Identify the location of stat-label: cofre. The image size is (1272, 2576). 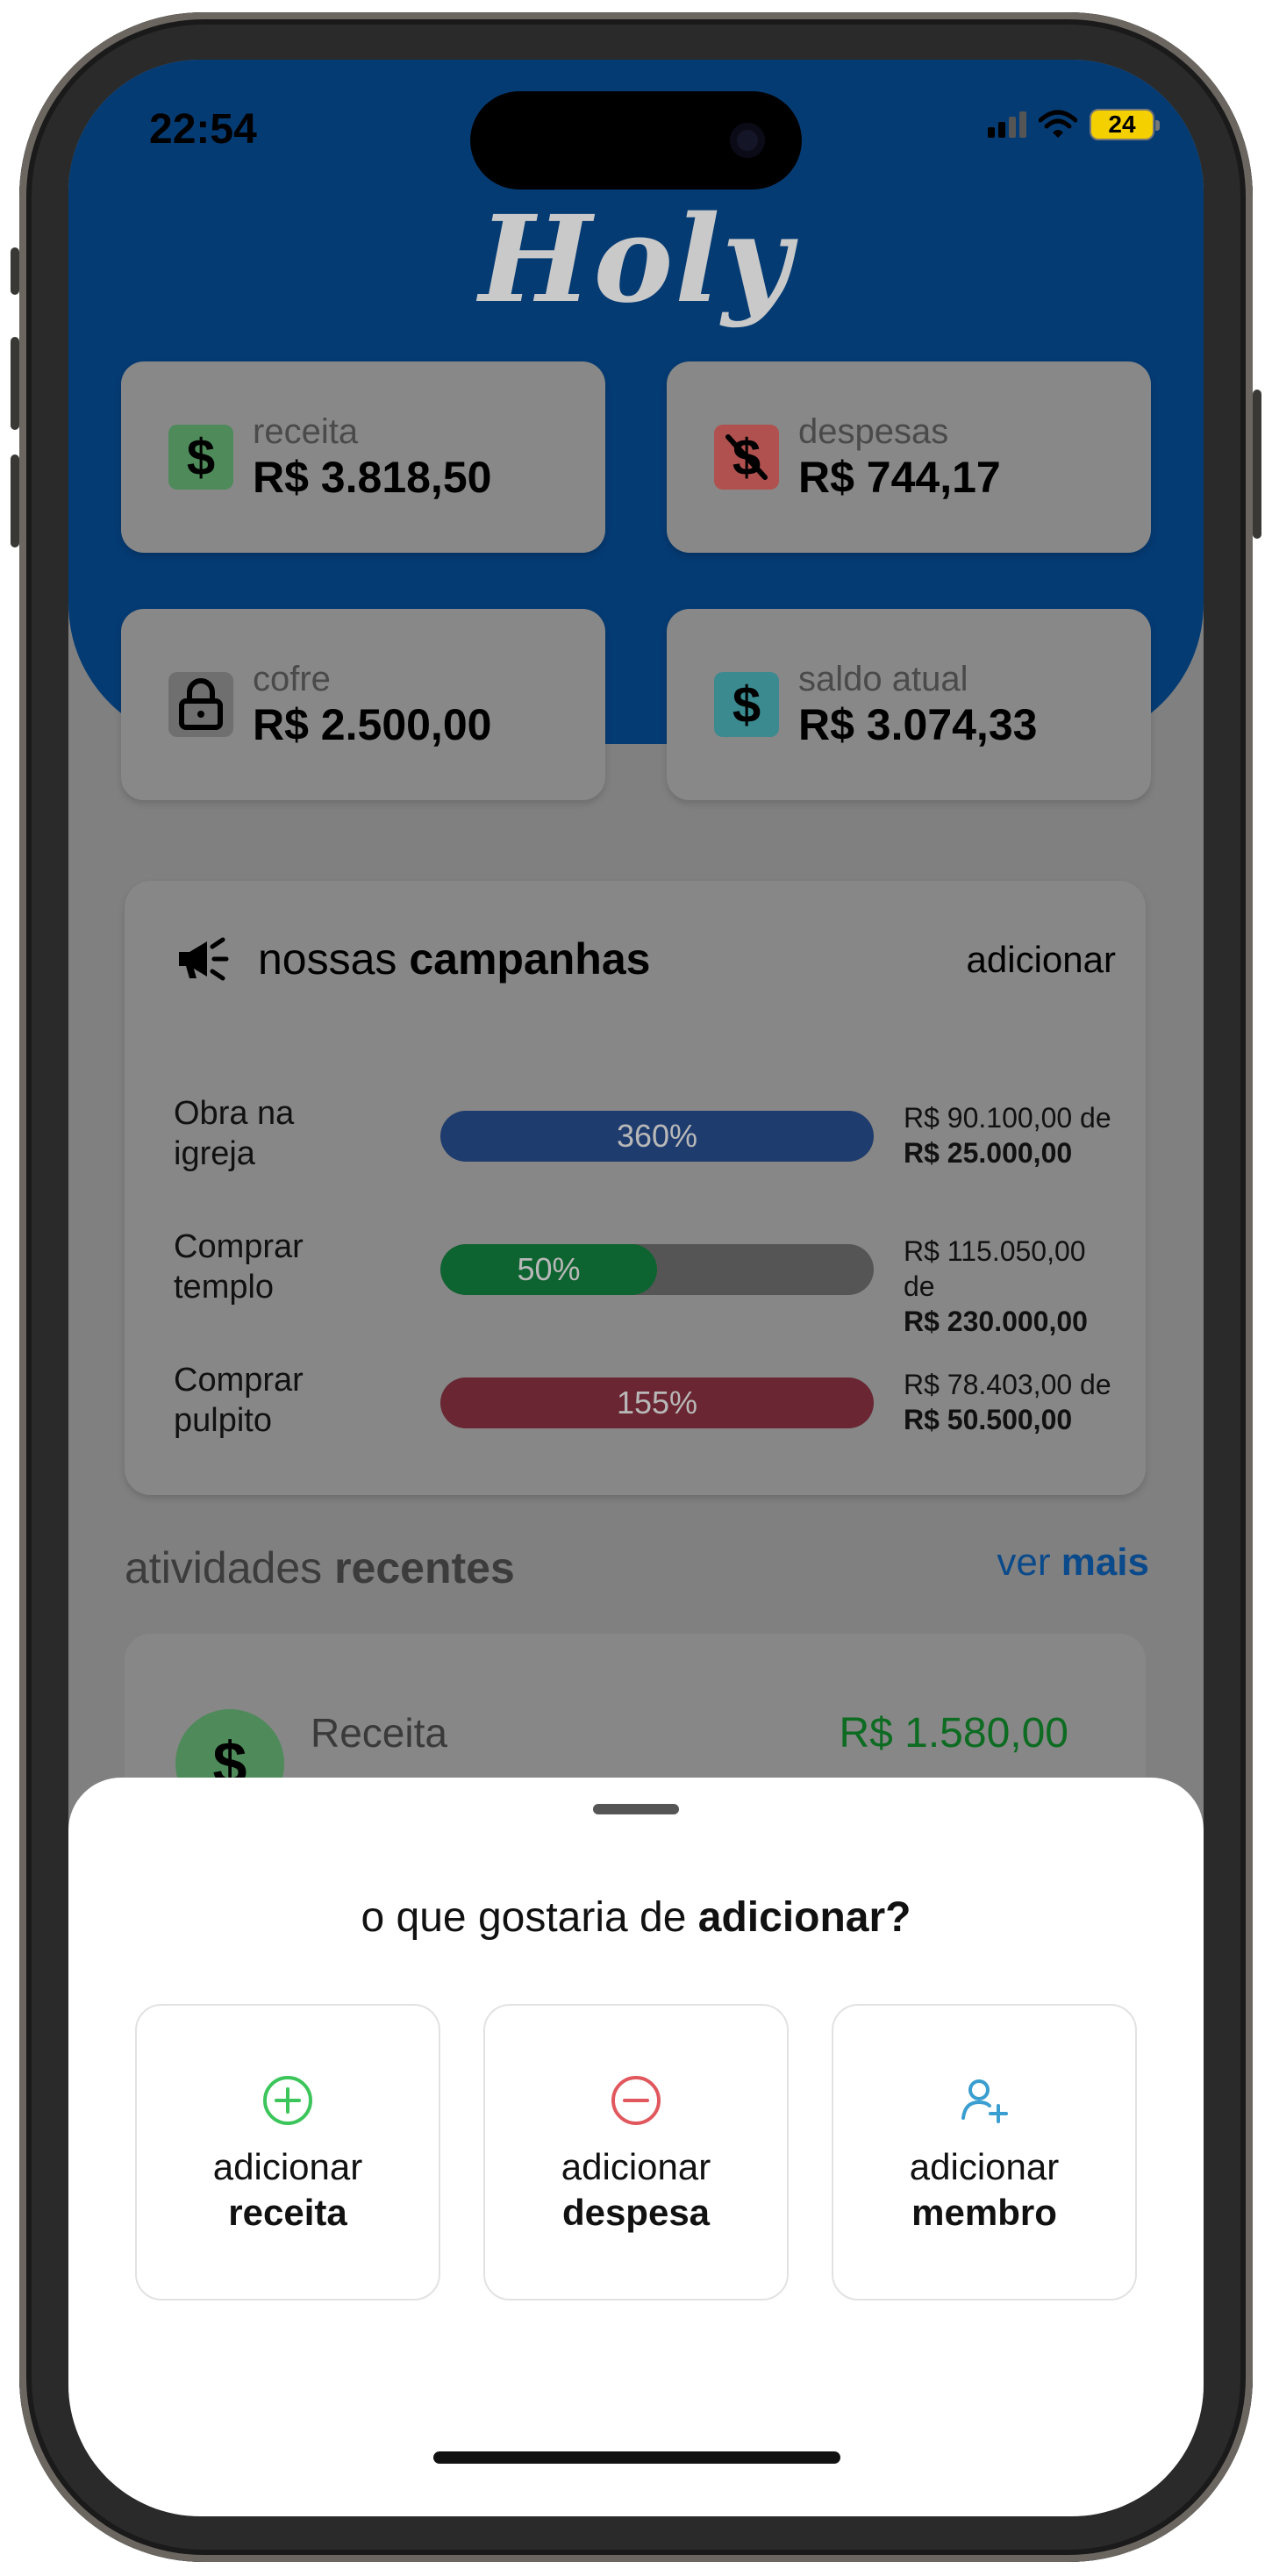
(292, 679).